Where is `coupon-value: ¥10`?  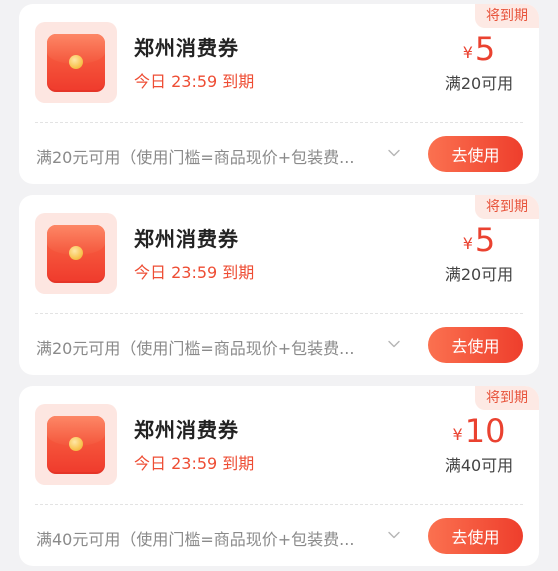 coupon-value: ¥10 is located at coordinates (479, 434).